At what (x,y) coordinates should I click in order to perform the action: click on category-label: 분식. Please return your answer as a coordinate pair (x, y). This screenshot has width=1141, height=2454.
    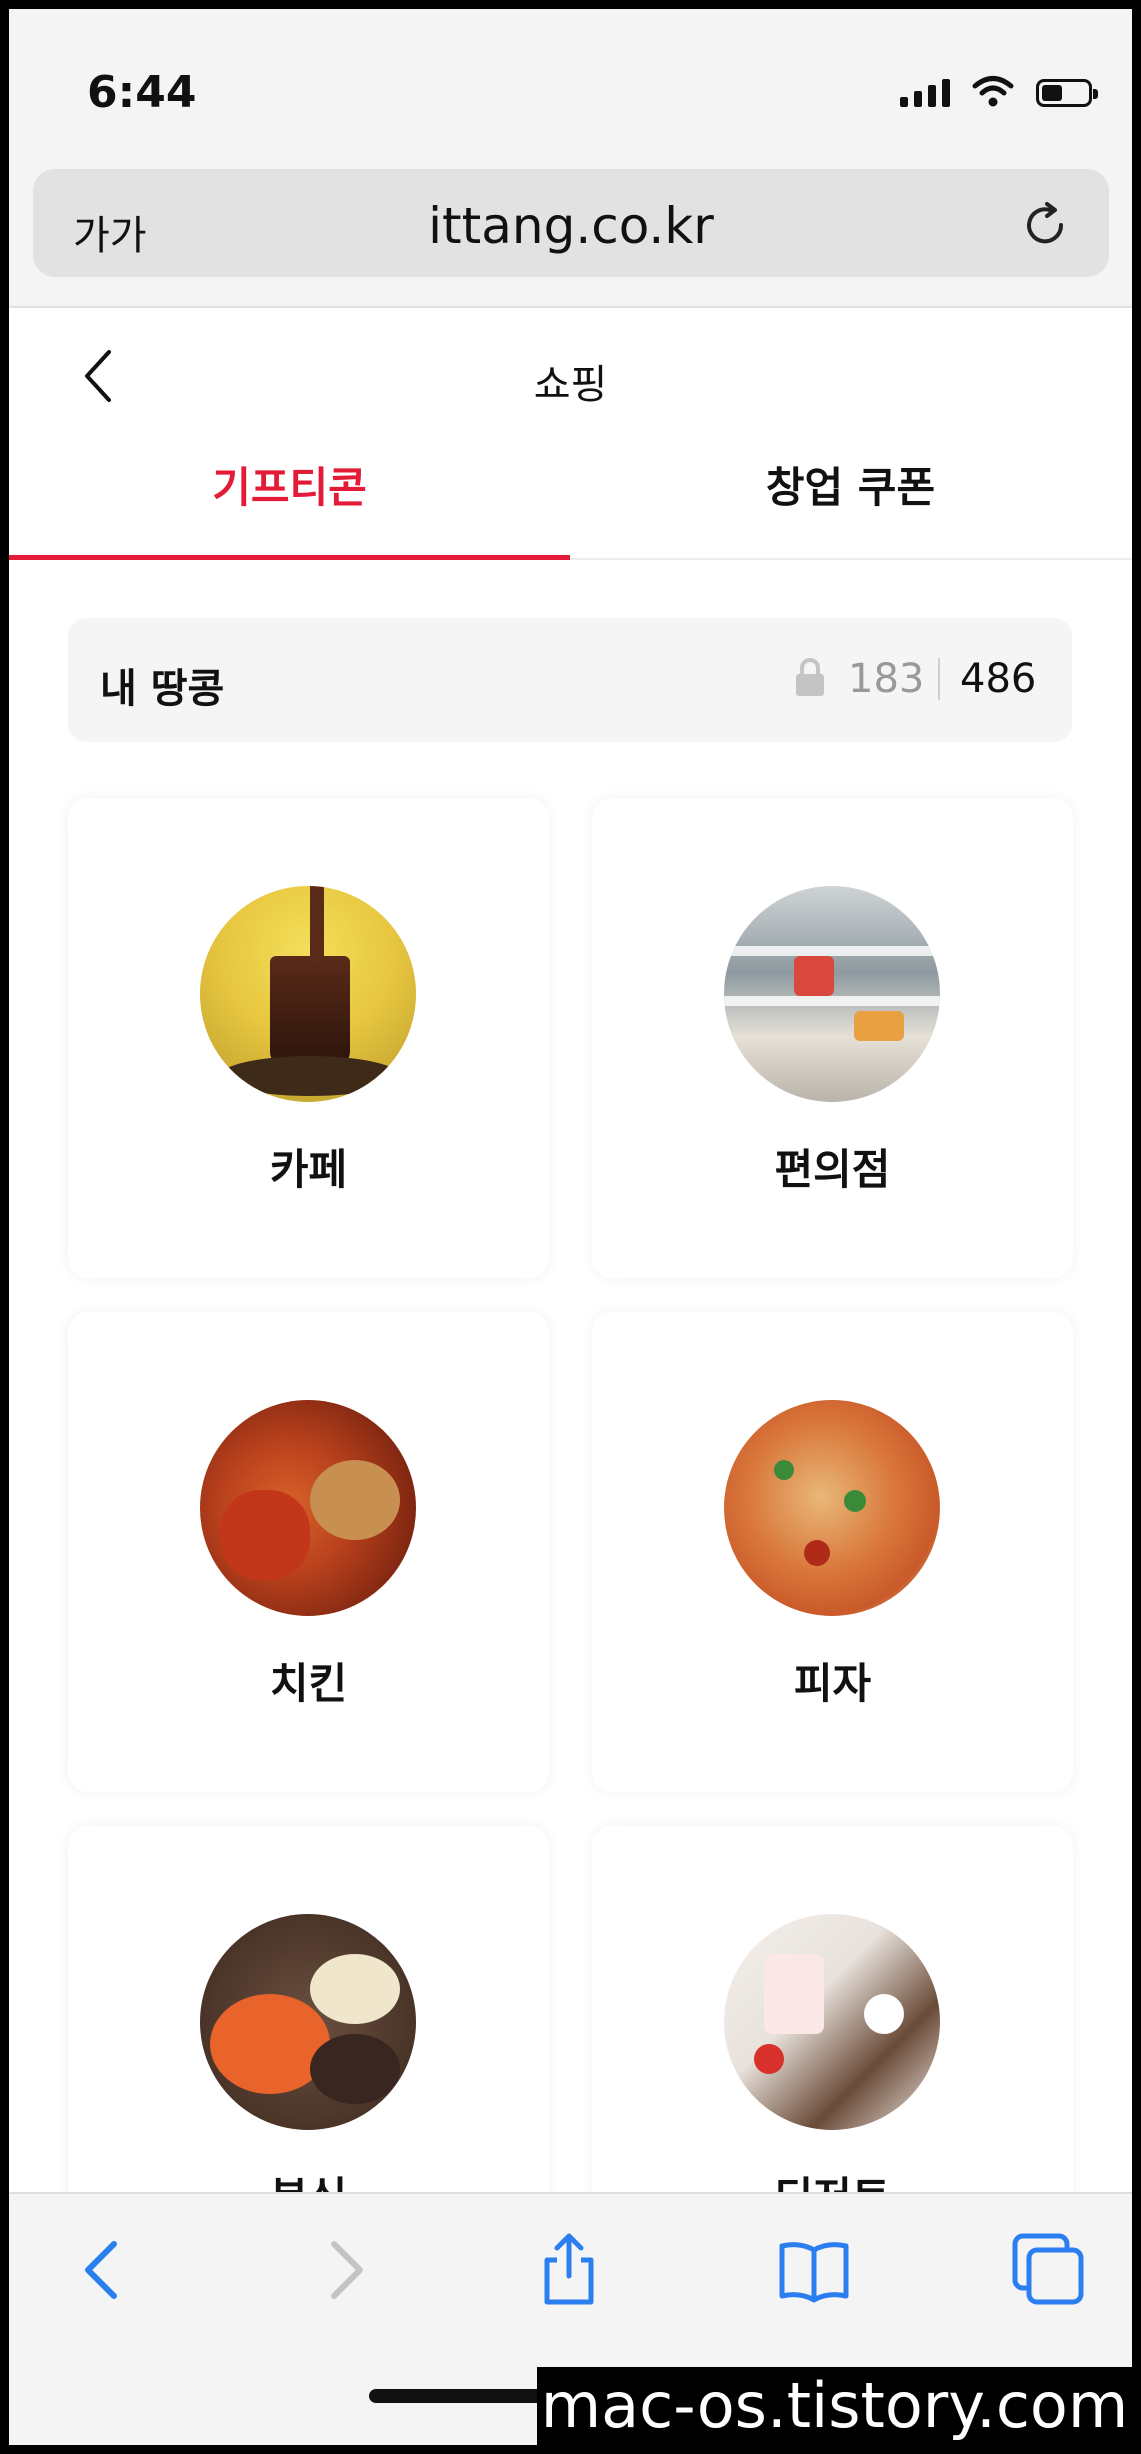
    Looking at the image, I should click on (308, 2178).